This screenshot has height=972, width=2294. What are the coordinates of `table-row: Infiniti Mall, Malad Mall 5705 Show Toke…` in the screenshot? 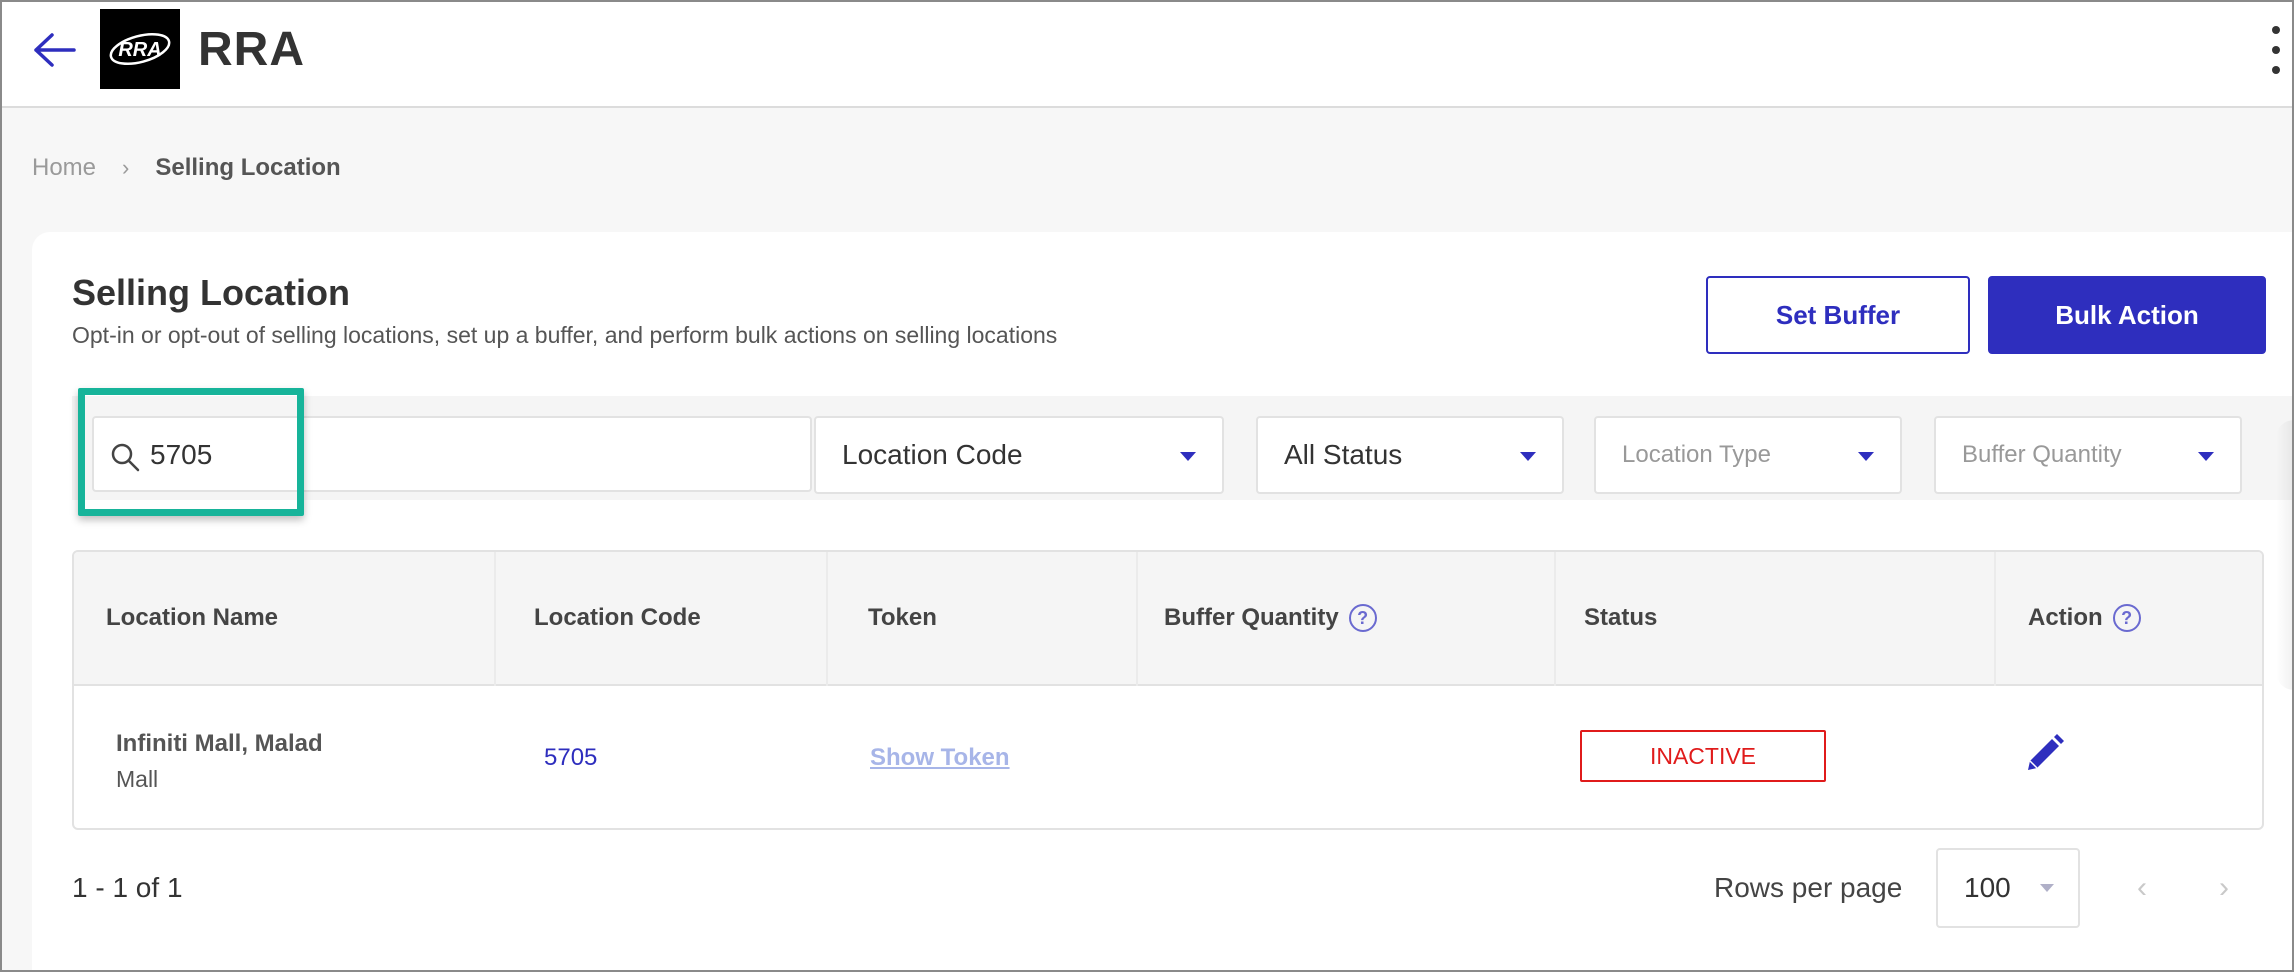 It's located at (1168, 757).